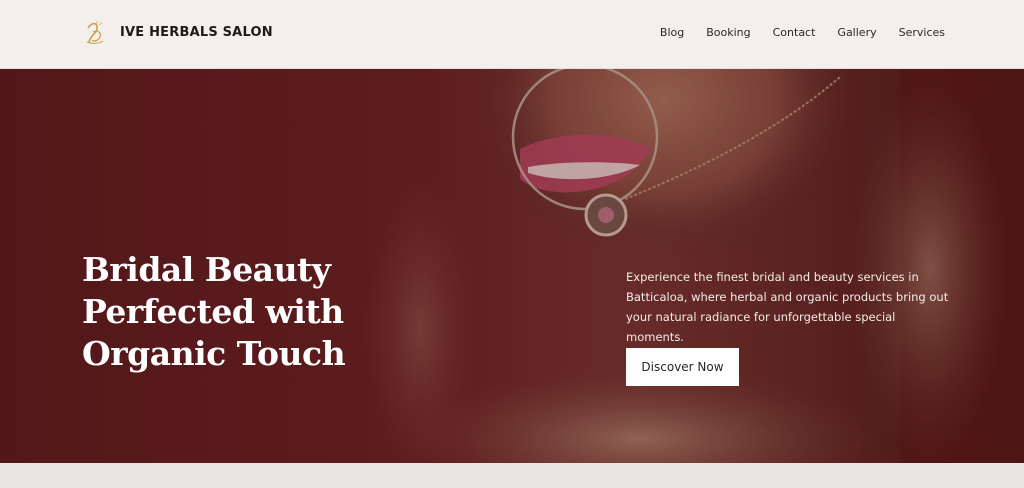  Describe the element at coordinates (922, 33) in the screenshot. I see `nav-services: Services` at that location.